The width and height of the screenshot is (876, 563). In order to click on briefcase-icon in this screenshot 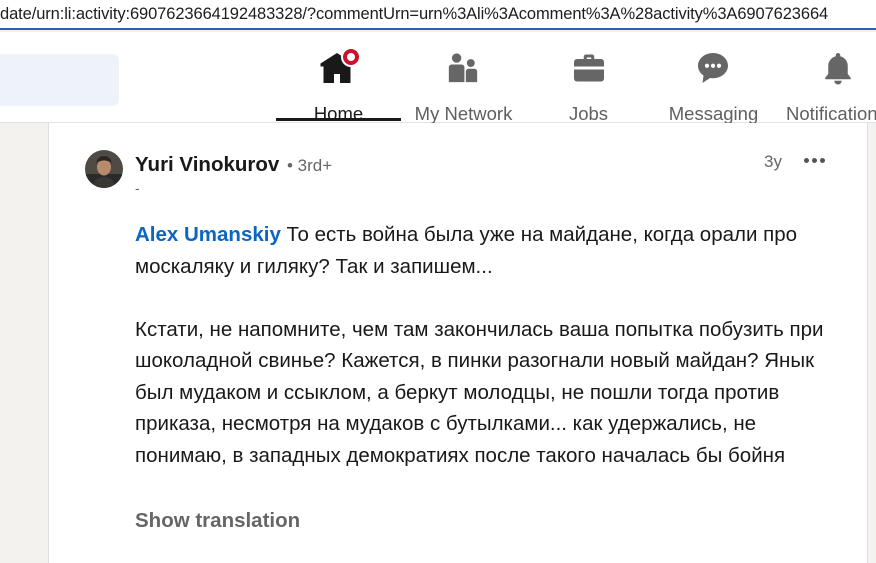, I will do `click(589, 68)`.